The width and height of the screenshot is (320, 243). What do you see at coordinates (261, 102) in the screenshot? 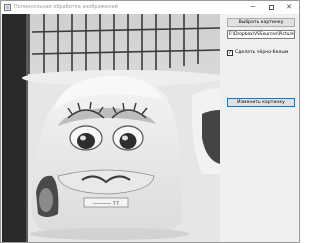
I see `change-image-button: Изменить картинку` at bounding box center [261, 102].